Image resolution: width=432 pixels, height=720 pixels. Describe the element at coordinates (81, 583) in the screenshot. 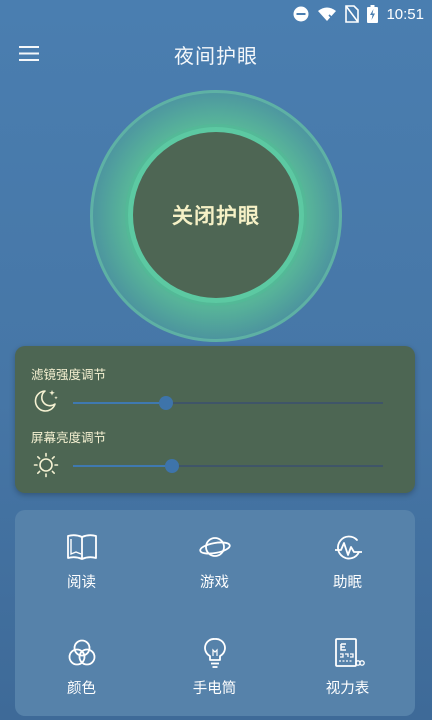

I see `feature-label: 阅读` at that location.